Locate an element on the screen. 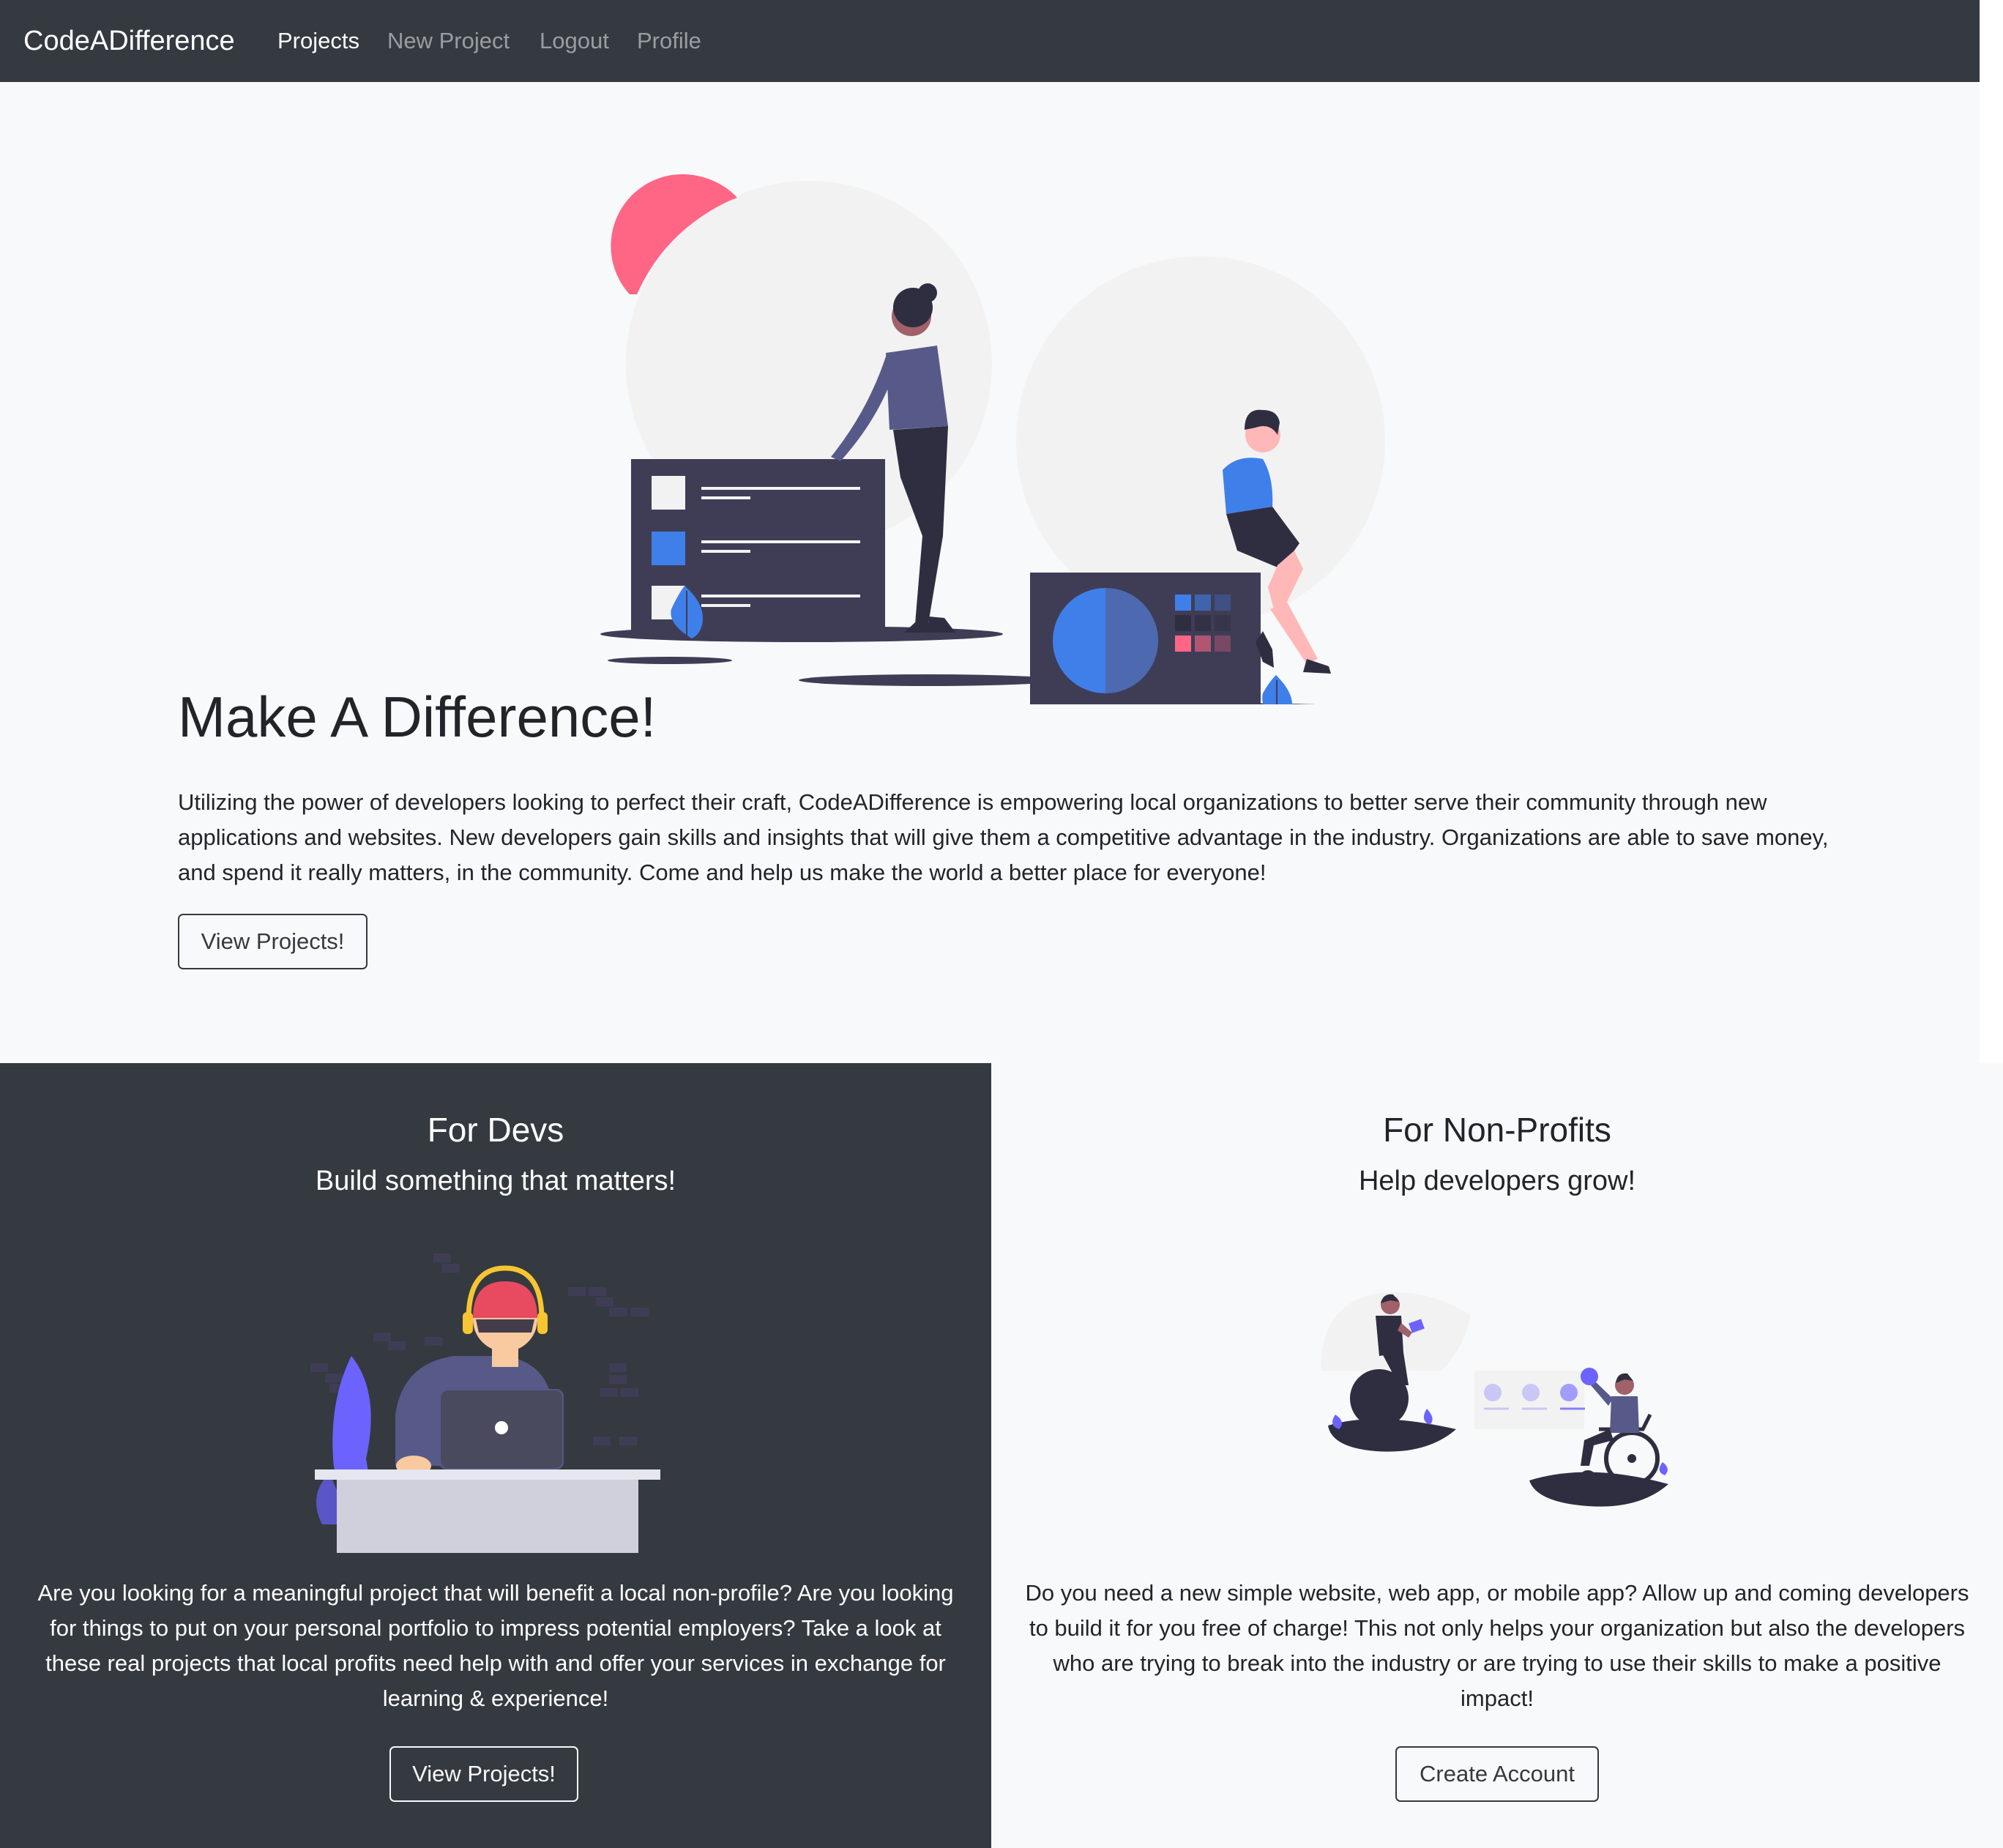 This screenshot has width=2003, height=1848. hero-illustration is located at coordinates (993, 439).